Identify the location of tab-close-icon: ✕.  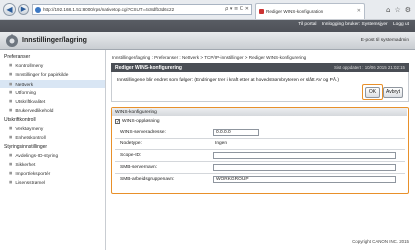
(359, 11).